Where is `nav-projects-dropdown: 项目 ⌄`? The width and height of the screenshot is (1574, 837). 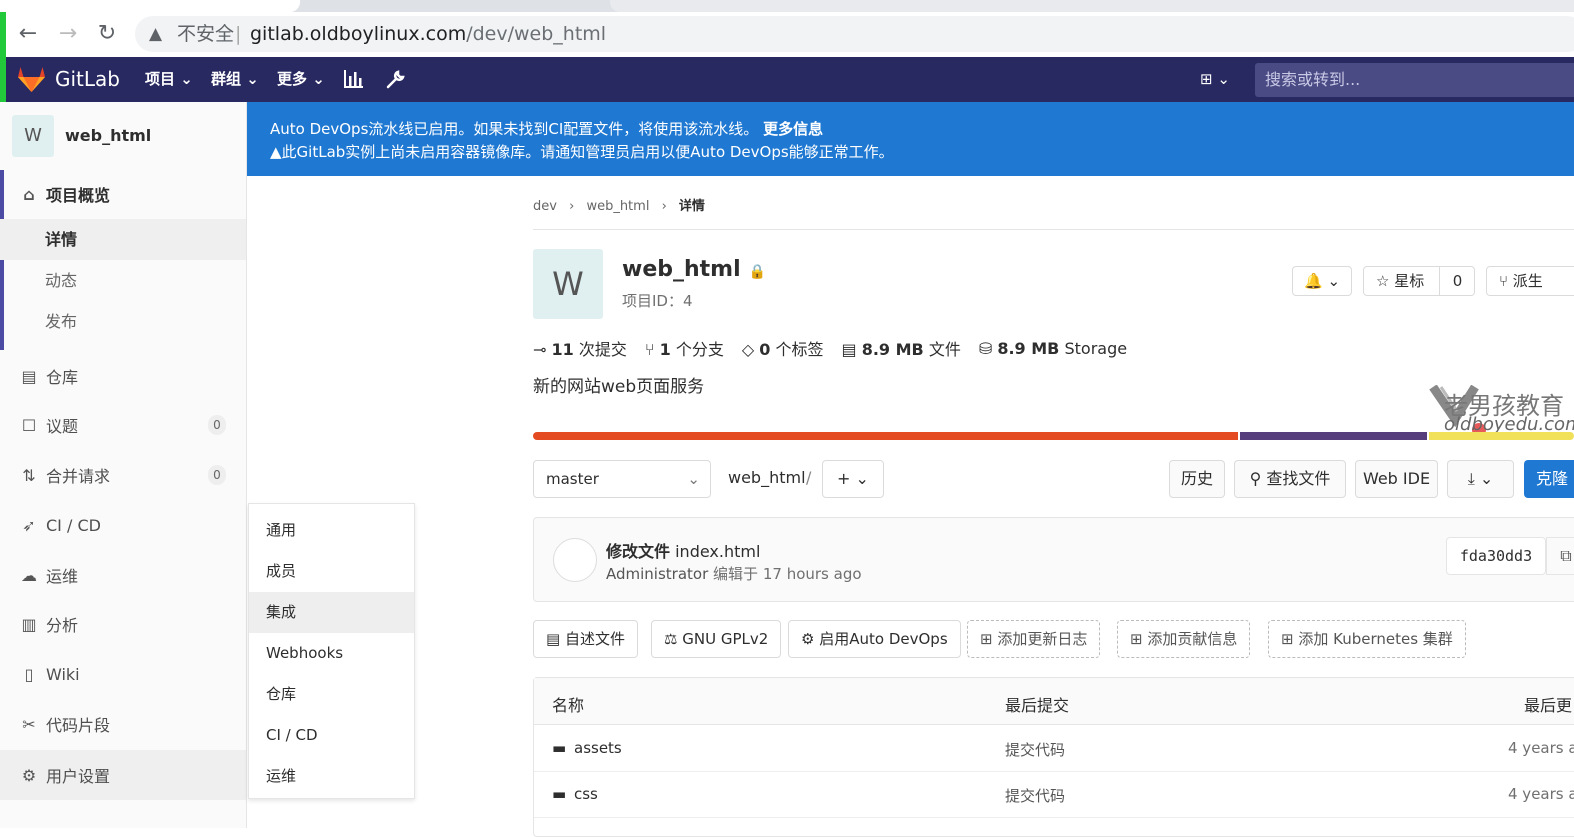 nav-projects-dropdown: 项目 ⌄ is located at coordinates (169, 79).